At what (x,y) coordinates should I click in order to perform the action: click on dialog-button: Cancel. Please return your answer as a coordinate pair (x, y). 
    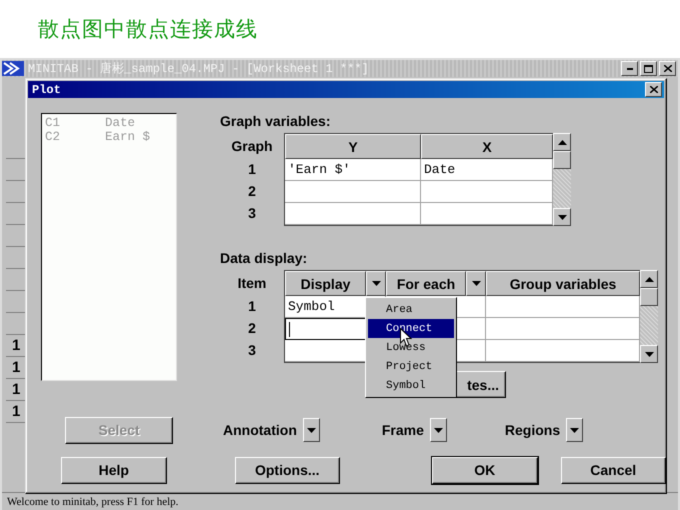
    Looking at the image, I should click on (613, 470).